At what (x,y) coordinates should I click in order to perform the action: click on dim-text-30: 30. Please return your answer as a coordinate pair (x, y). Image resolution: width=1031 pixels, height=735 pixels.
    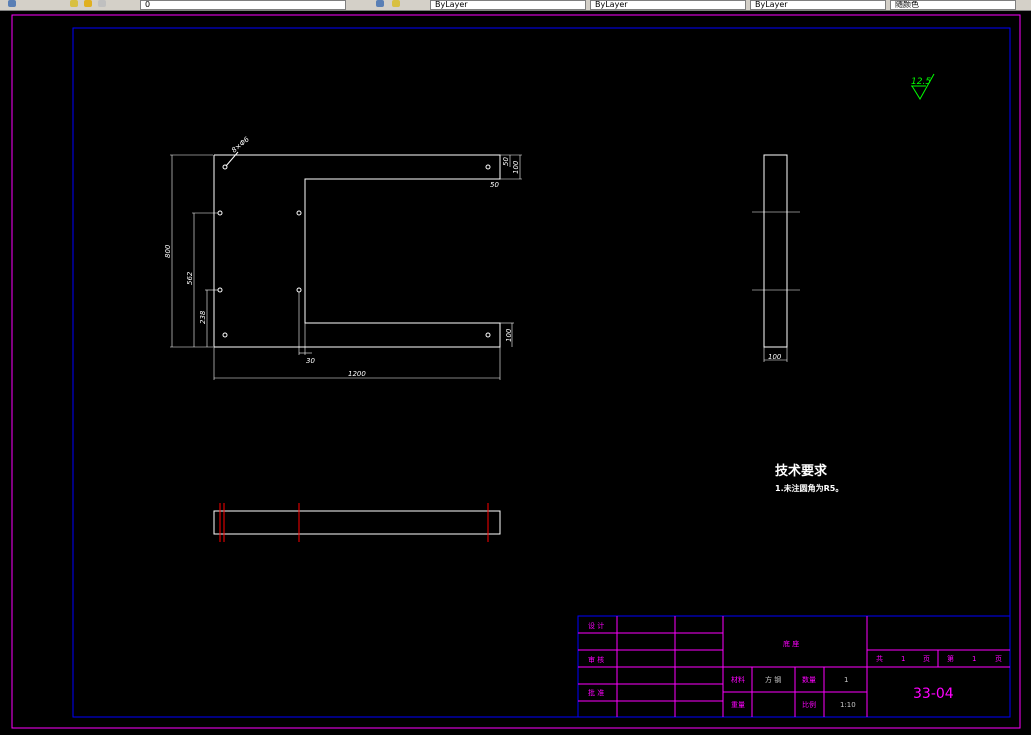
    Looking at the image, I should click on (310, 361).